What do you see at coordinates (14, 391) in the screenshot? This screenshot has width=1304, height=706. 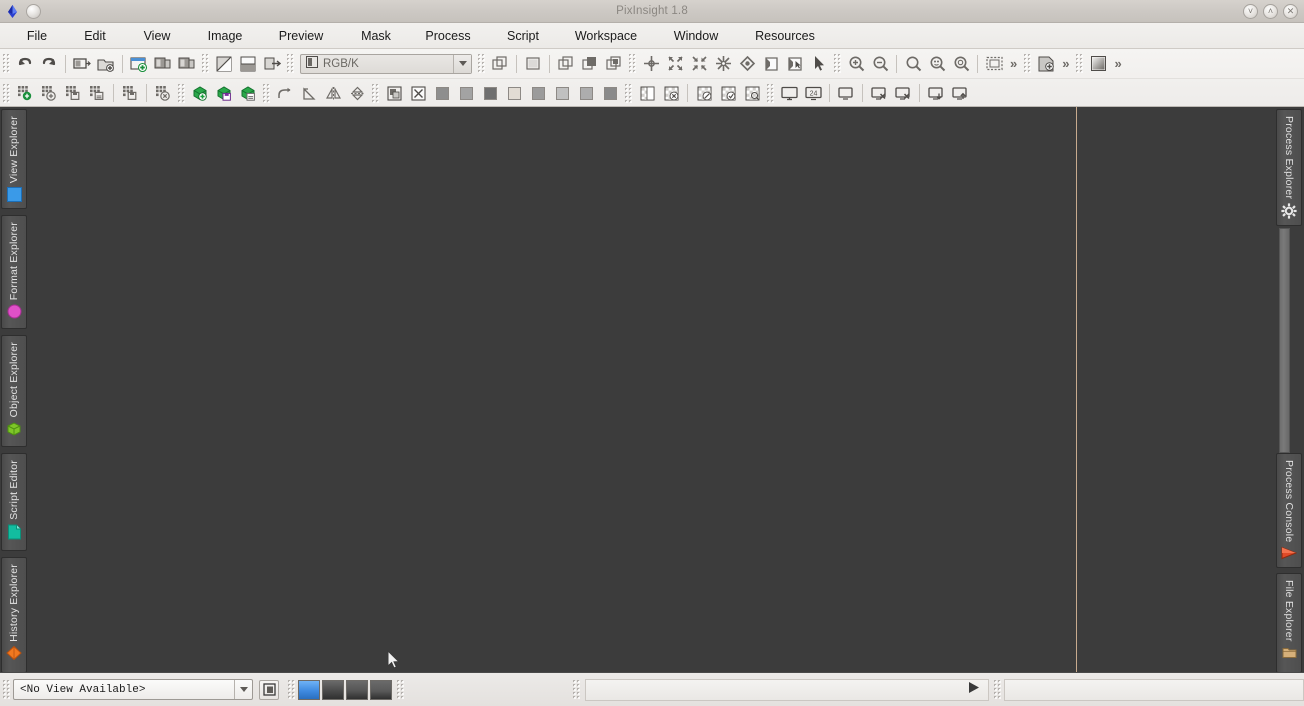 I see `sidebar-tab-object-explorer: Object Explorer` at bounding box center [14, 391].